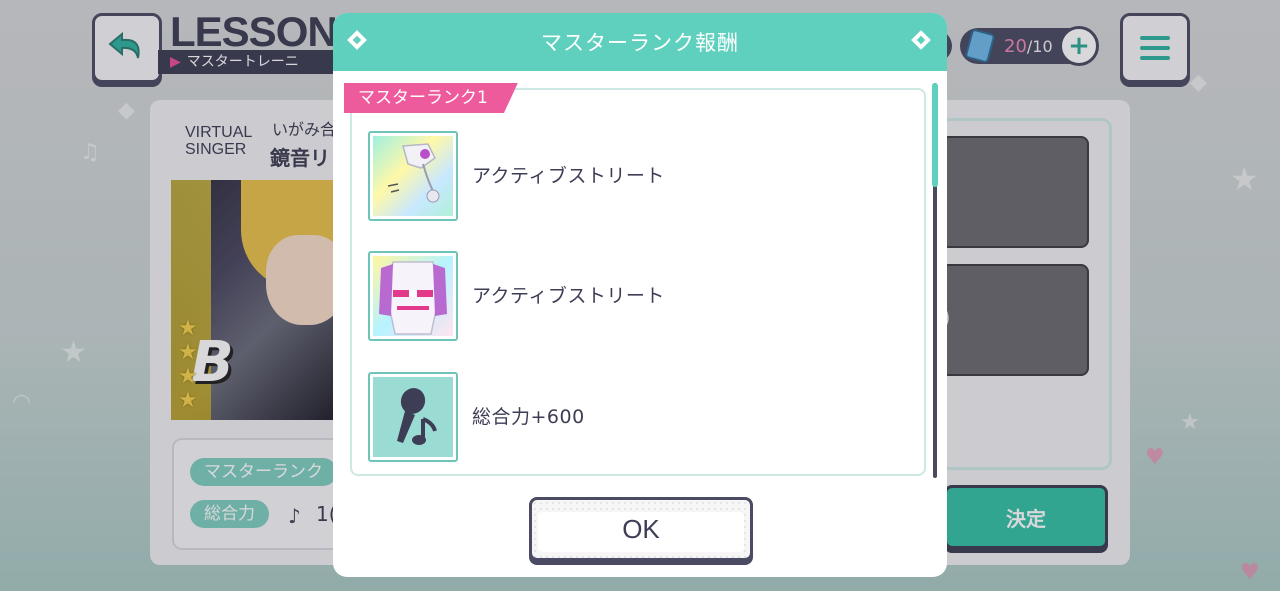 The image size is (1280, 591). I want to click on ok-button-label: OK, so click(641, 528).